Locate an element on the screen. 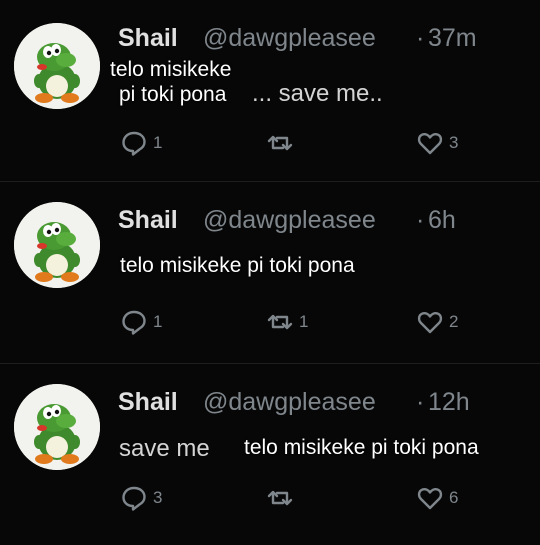  like-button: 3 is located at coordinates (437, 143).